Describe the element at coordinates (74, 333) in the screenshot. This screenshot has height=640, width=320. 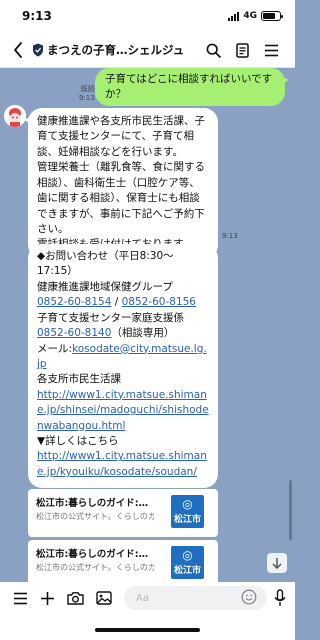
I see `phone-link: 0852-60-8140` at that location.